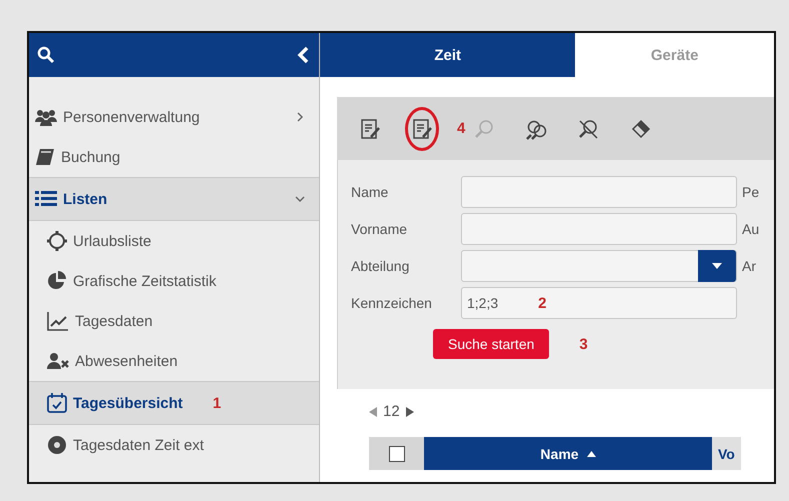 The height and width of the screenshot is (501, 789). I want to click on person-remove-icon, so click(58, 361).